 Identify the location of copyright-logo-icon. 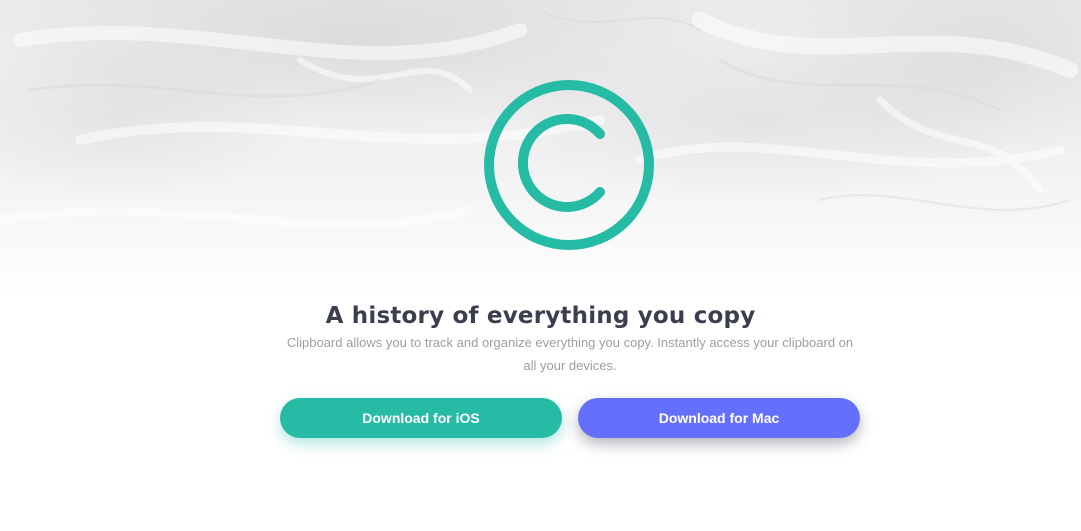
(569, 165).